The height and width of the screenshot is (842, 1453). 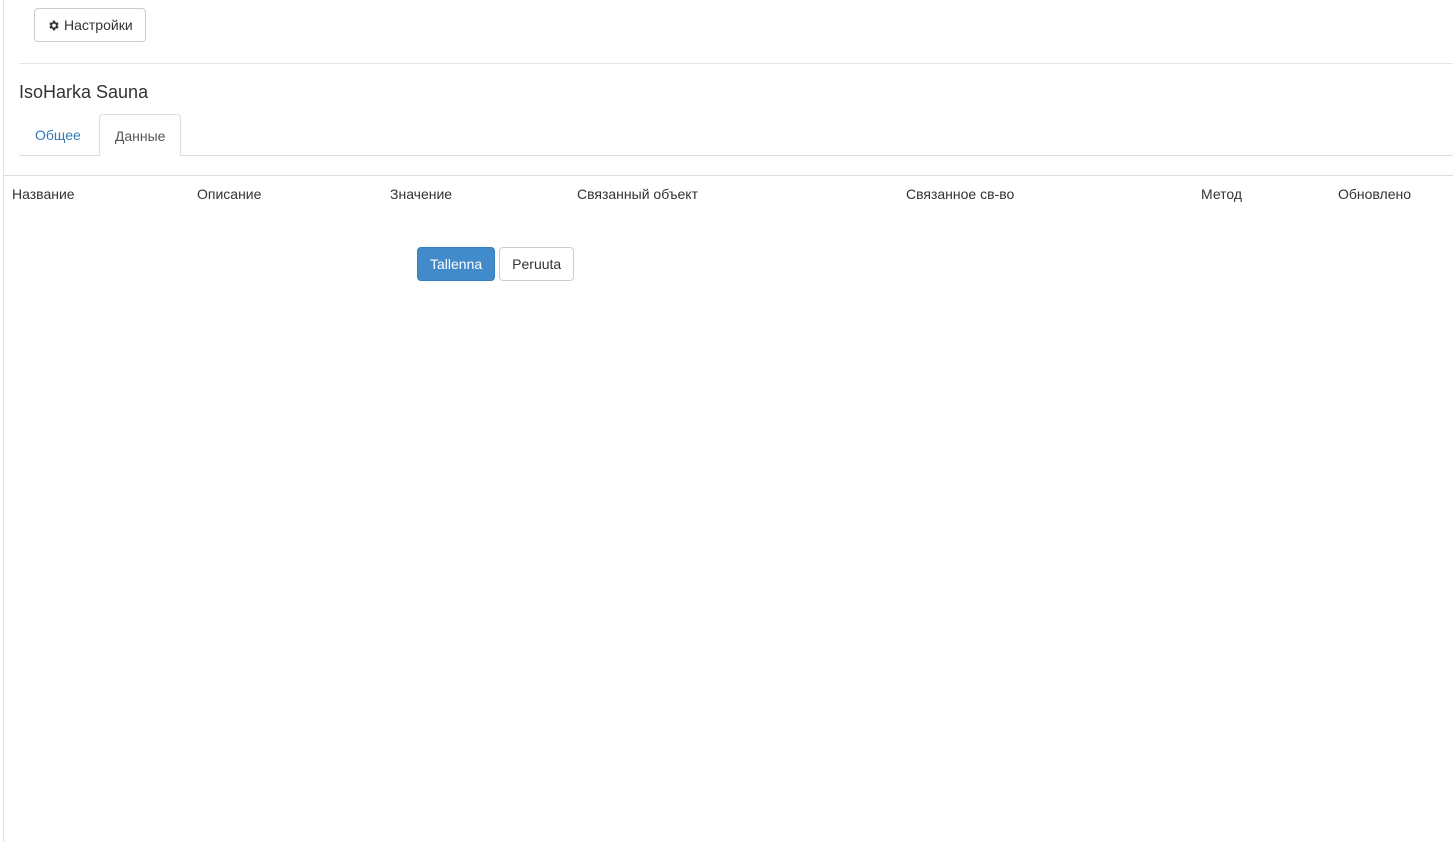 I want to click on column-header-linked-object: Связанный объект, so click(x=733, y=194).